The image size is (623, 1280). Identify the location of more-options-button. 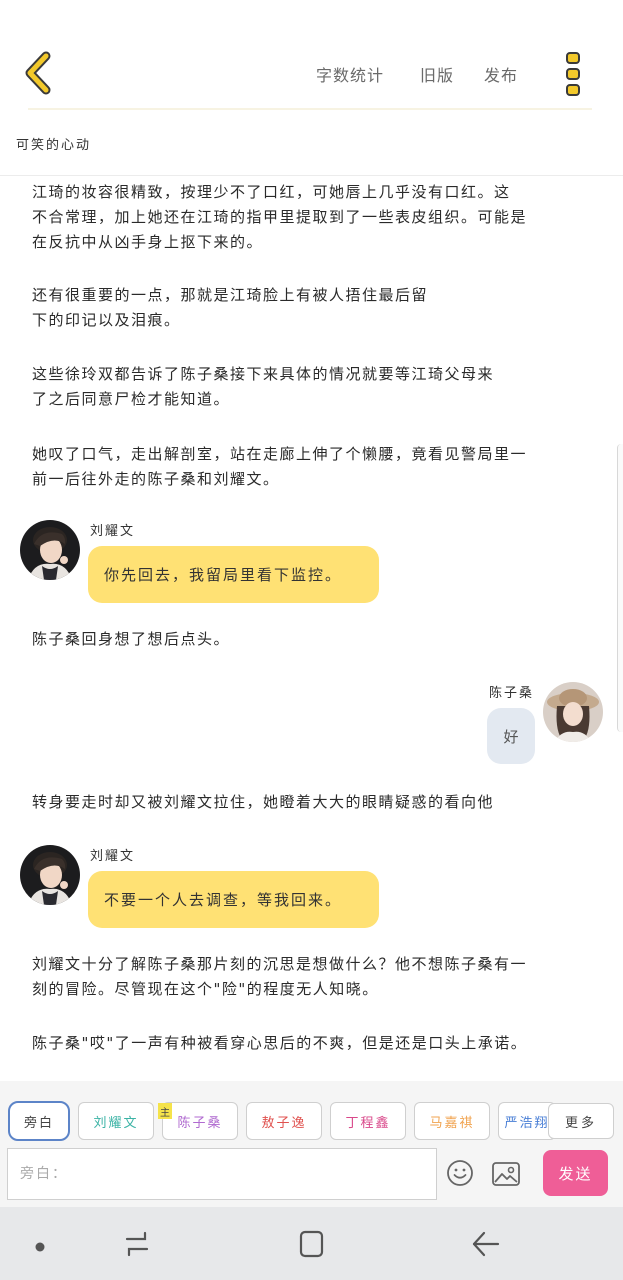
(573, 74).